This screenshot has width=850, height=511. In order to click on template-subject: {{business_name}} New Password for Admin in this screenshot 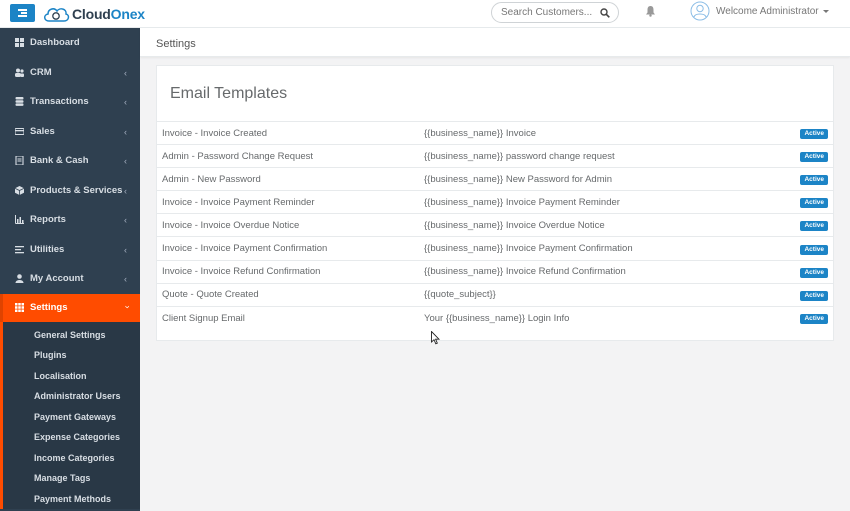, I will do `click(518, 179)`.